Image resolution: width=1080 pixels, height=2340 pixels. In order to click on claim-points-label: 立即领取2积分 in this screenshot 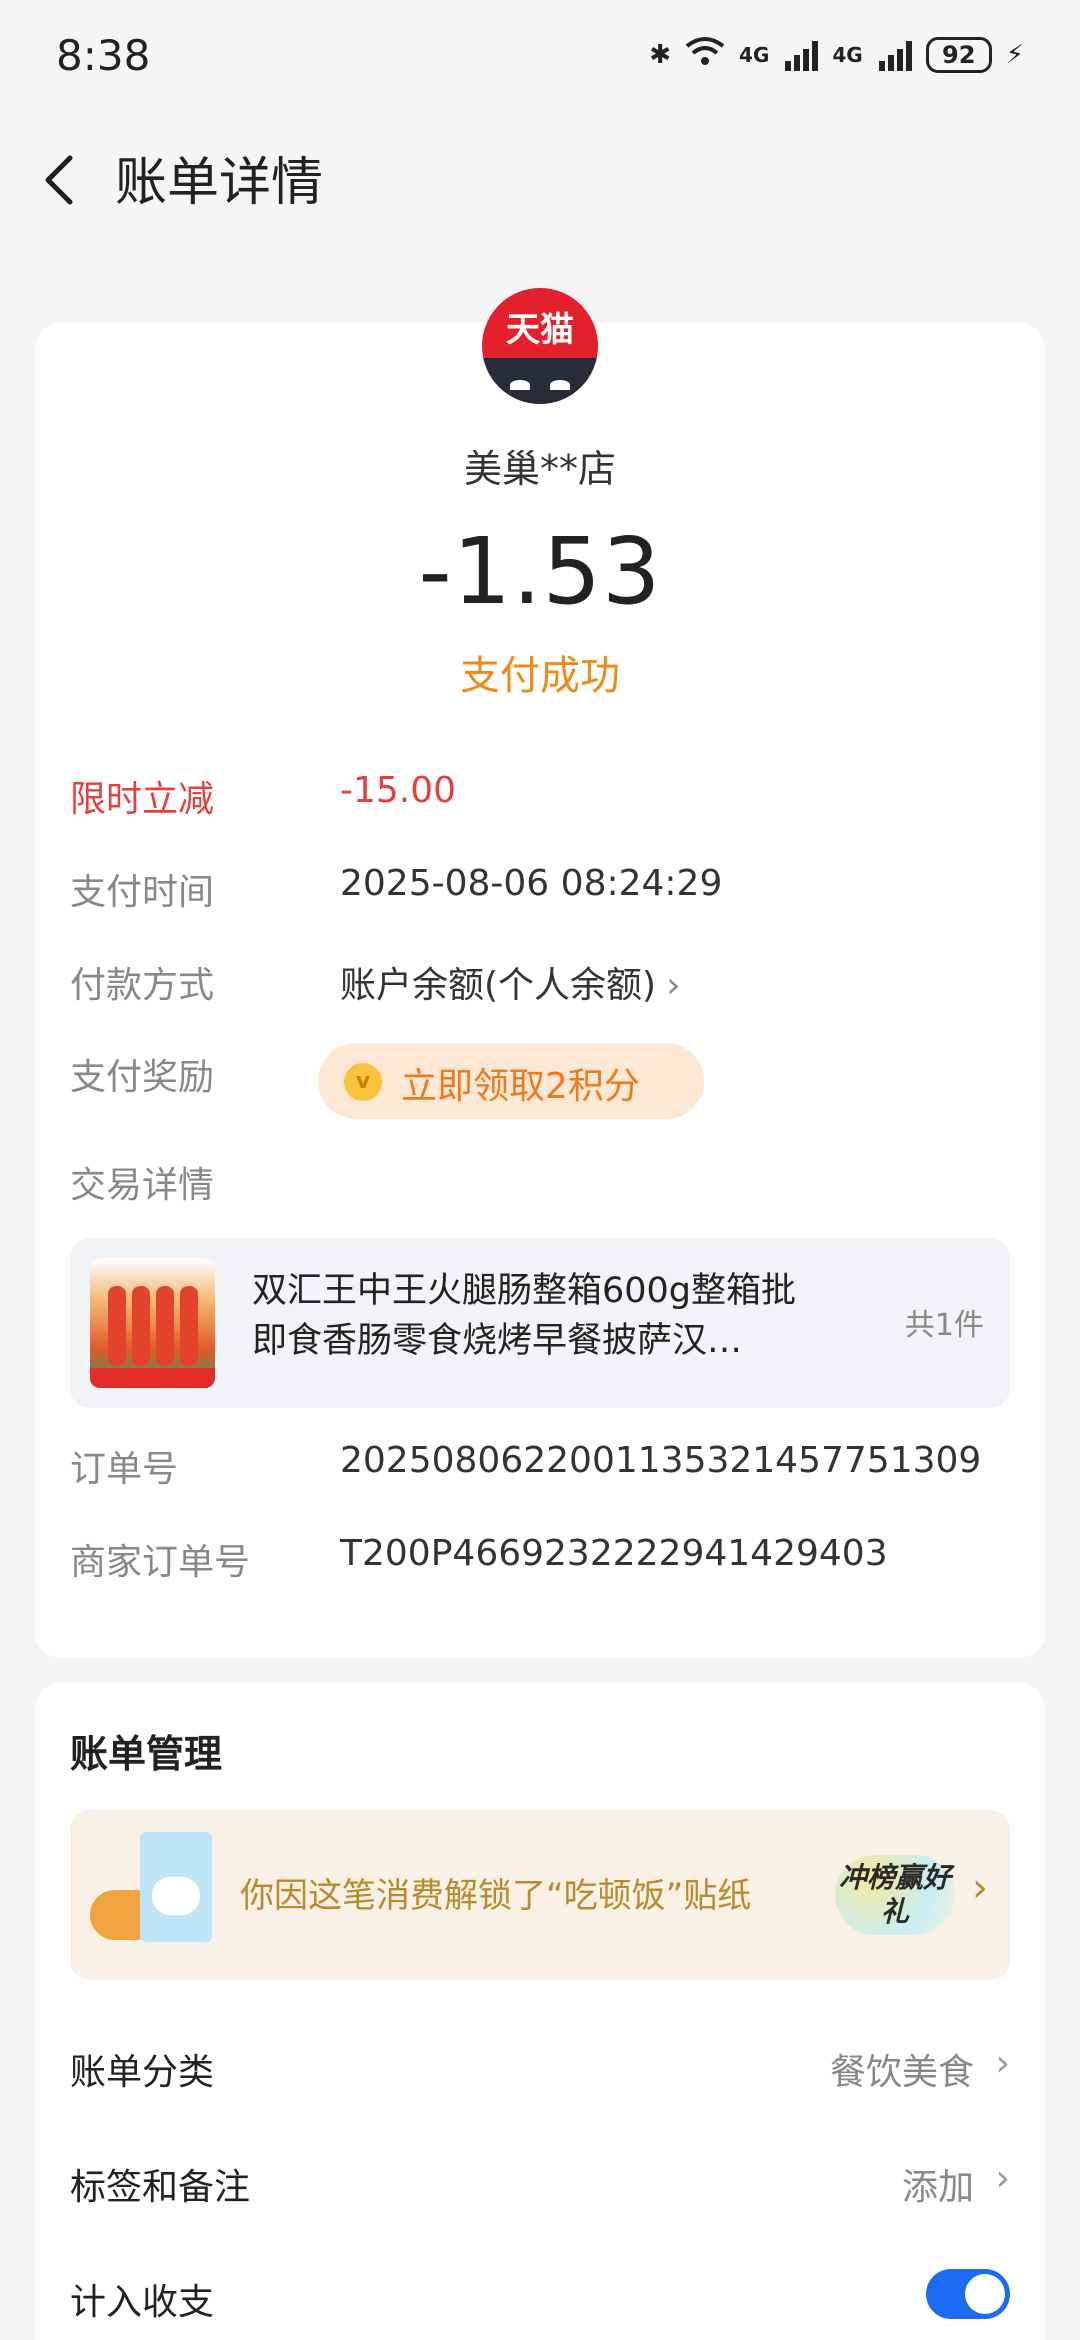, I will do `click(520, 1086)`.